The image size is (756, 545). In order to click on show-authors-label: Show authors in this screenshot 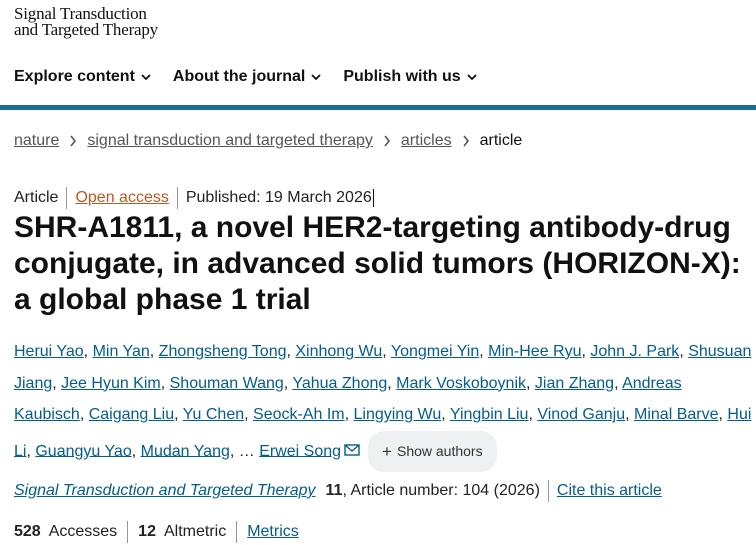, I will do `click(439, 450)`.